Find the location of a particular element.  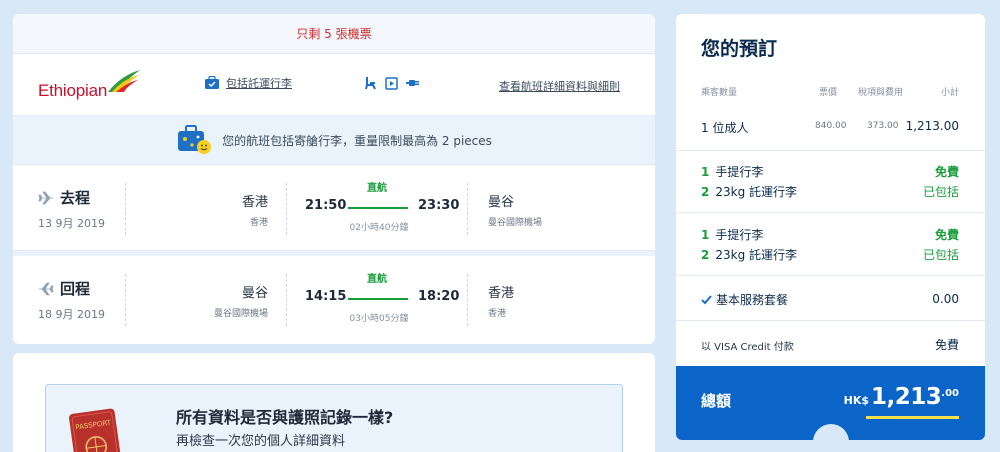

passport-notice: PASSPORT 所有資料是否與護照記錄一樣? 再檢查一次您的個人詳細資料 is located at coordinates (334, 418).